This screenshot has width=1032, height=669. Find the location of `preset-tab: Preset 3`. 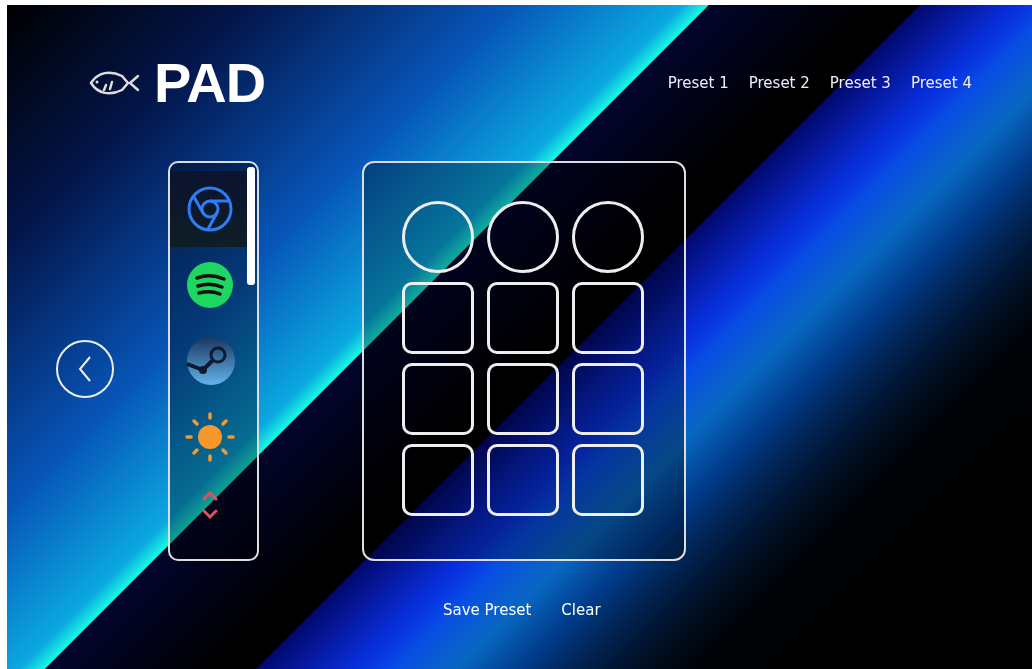

preset-tab: Preset 3 is located at coordinates (860, 83).